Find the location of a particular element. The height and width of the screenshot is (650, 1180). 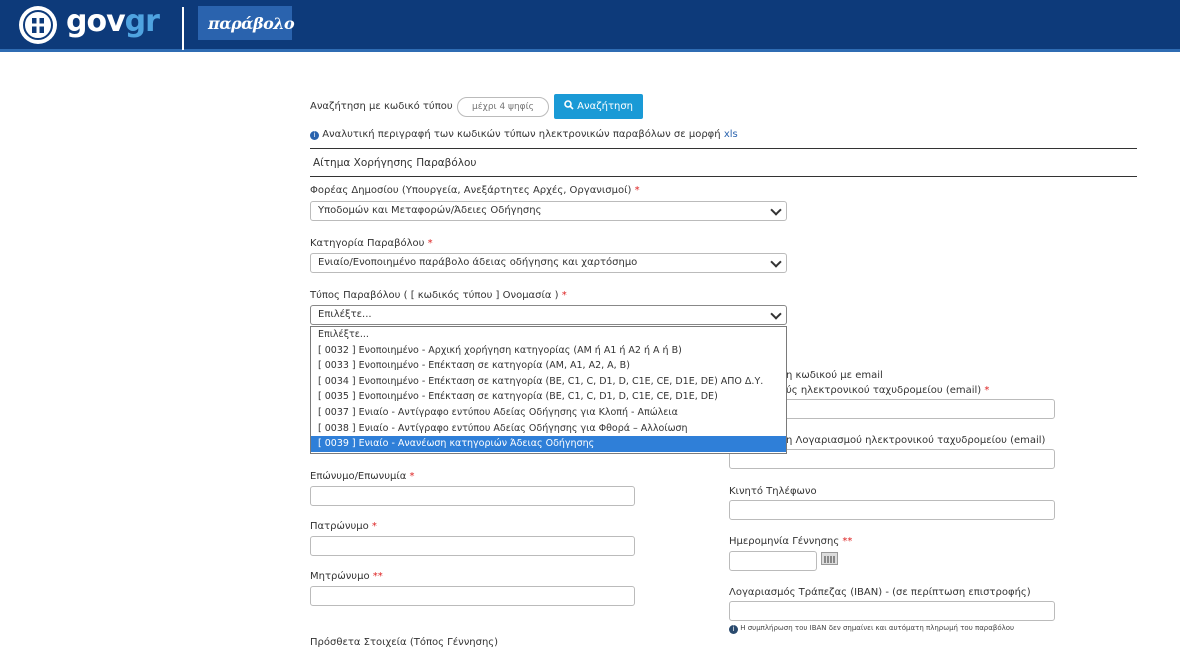

father-label: Πατρώνυμο * is located at coordinates (343, 526).